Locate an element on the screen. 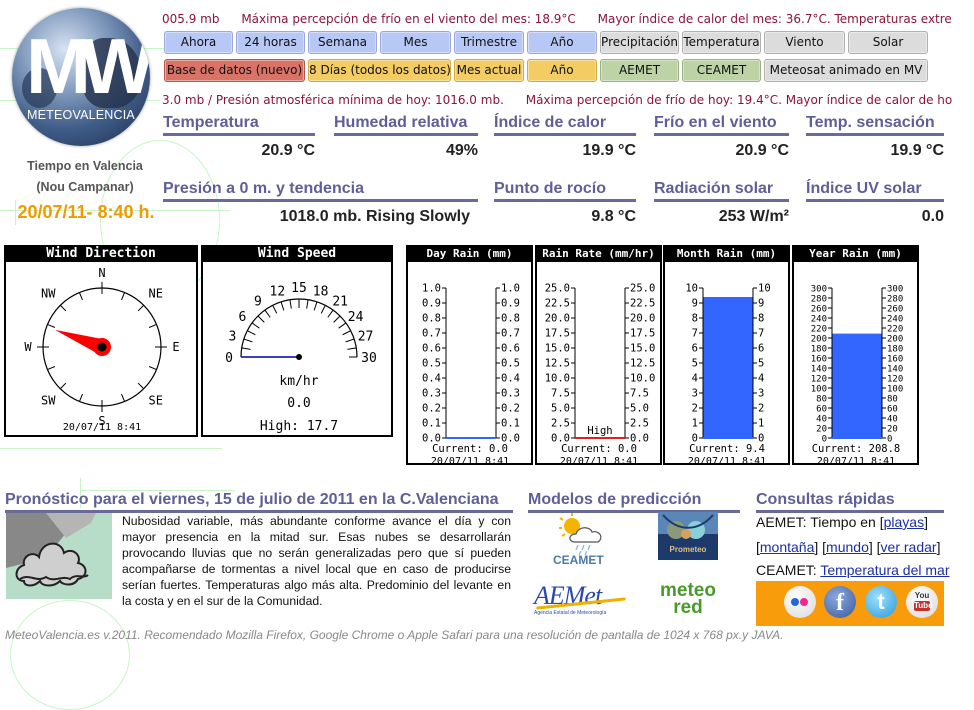 The width and height of the screenshot is (974, 710). nav-meteosat: Meteosat animado en MV is located at coordinates (846, 70).